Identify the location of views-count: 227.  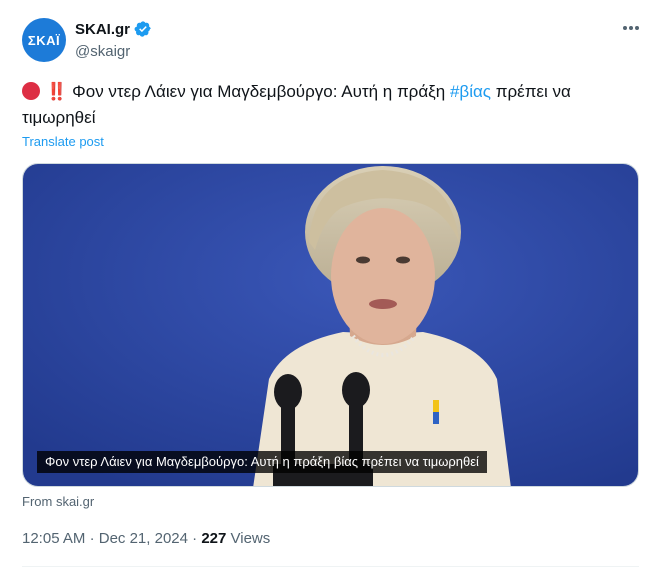
(214, 538).